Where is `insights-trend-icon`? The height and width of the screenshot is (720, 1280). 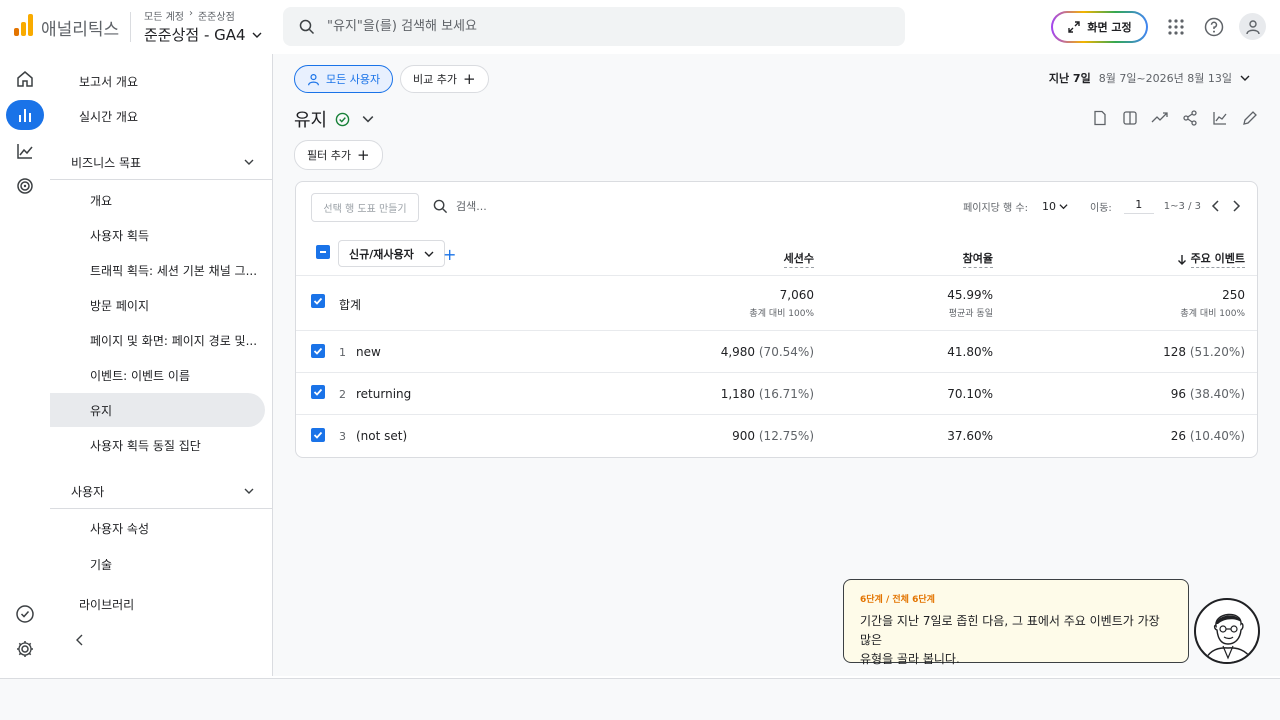 insights-trend-icon is located at coordinates (1160, 118).